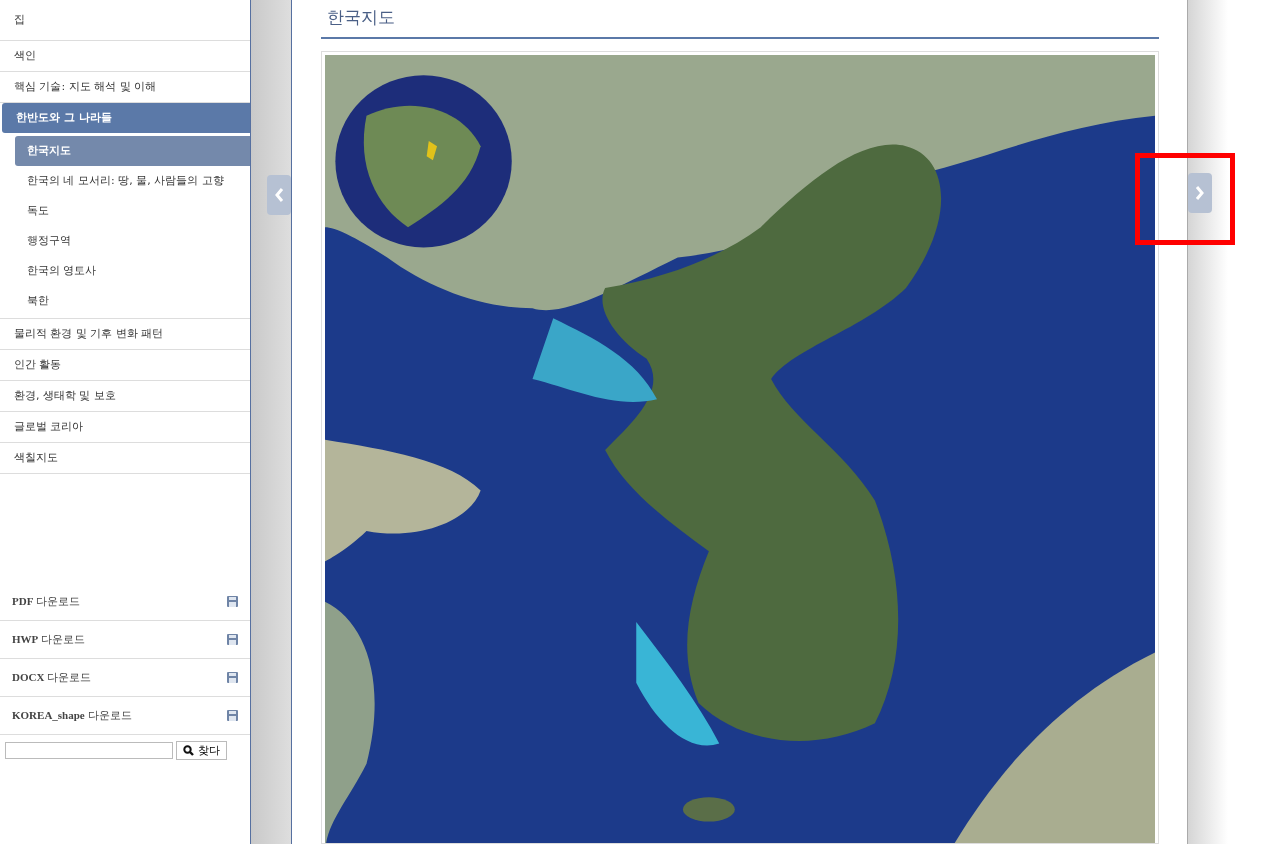 The image size is (1267, 844). Describe the element at coordinates (125, 56) in the screenshot. I see `nav-item: 색인` at that location.